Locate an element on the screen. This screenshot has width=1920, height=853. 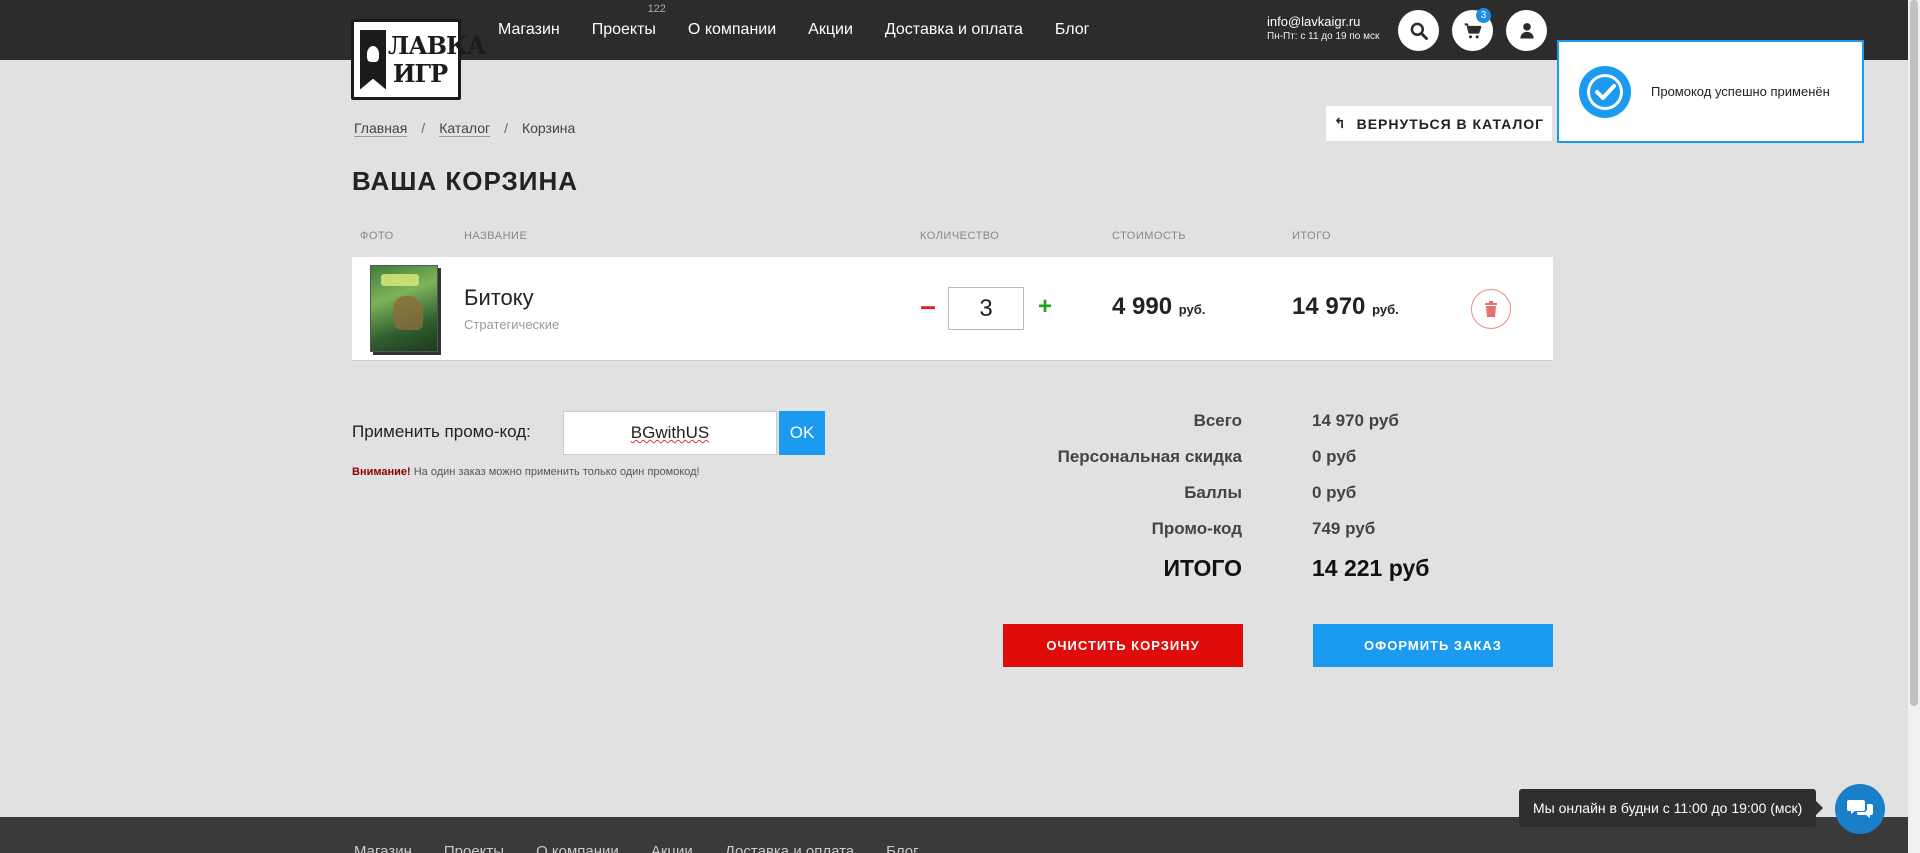
footer-nav-about: О компании is located at coordinates (577, 848).